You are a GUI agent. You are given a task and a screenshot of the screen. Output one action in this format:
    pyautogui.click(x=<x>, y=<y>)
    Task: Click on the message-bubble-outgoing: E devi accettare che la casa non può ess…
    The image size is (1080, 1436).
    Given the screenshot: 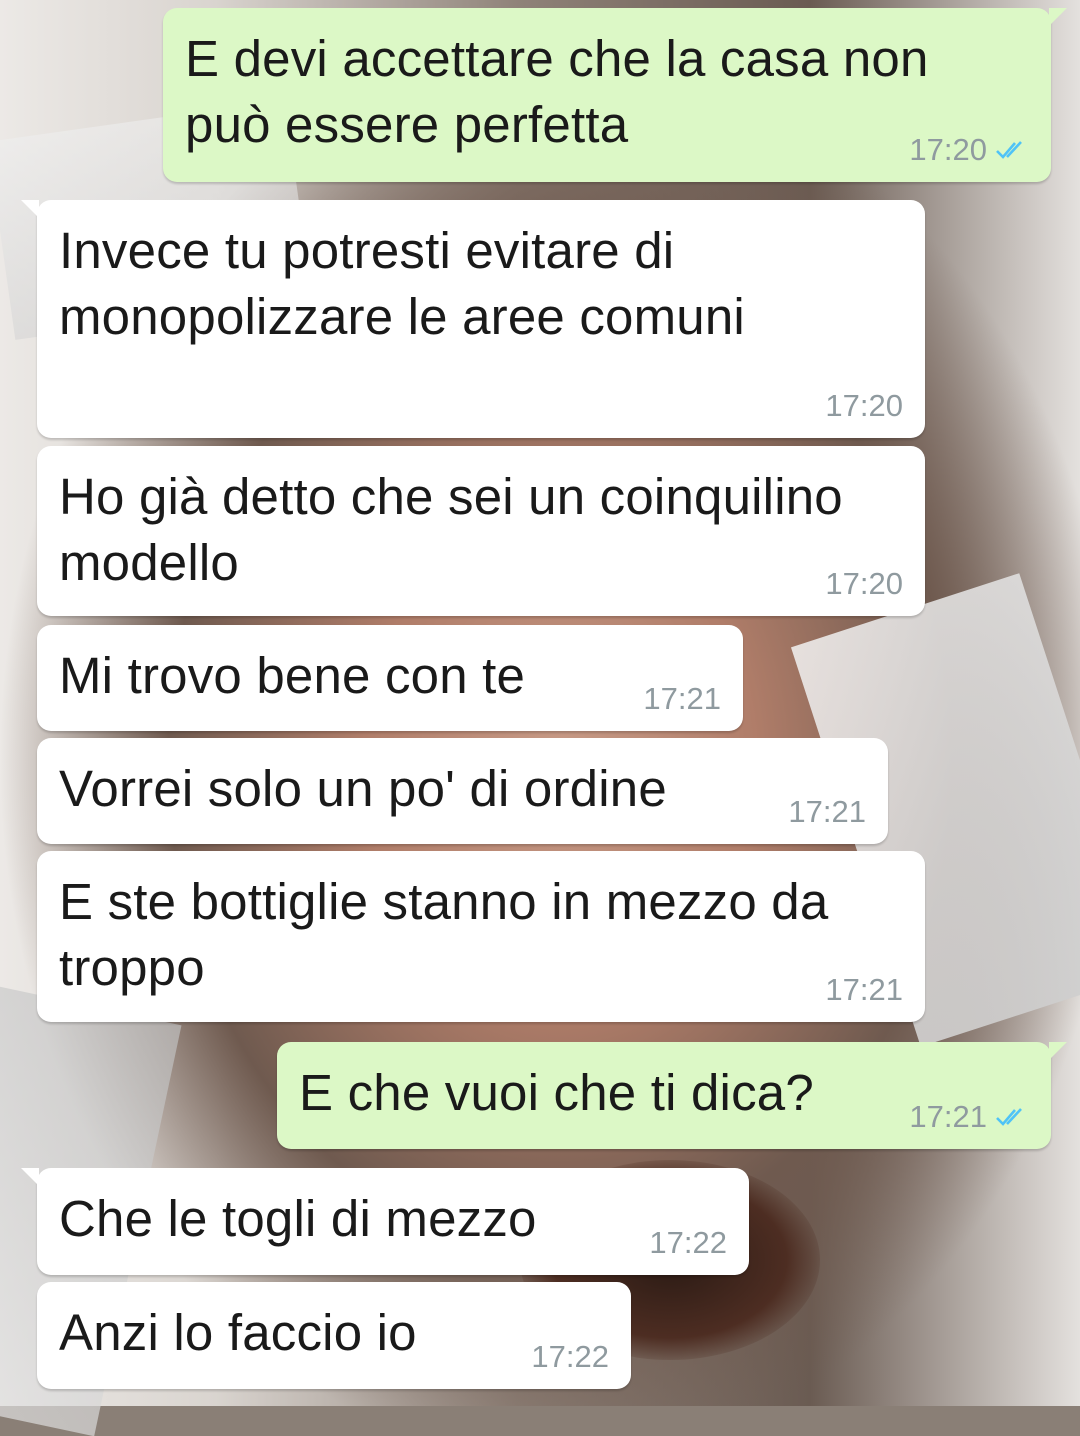 What is the action you would take?
    pyautogui.click(x=615, y=95)
    